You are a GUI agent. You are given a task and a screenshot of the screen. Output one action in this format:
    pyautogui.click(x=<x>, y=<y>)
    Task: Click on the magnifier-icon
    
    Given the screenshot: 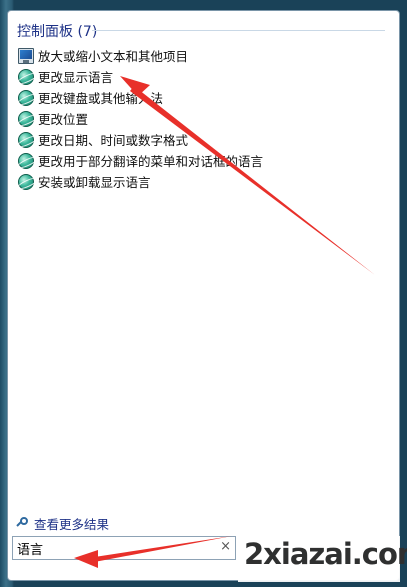 What is the action you would take?
    pyautogui.click(x=23, y=523)
    